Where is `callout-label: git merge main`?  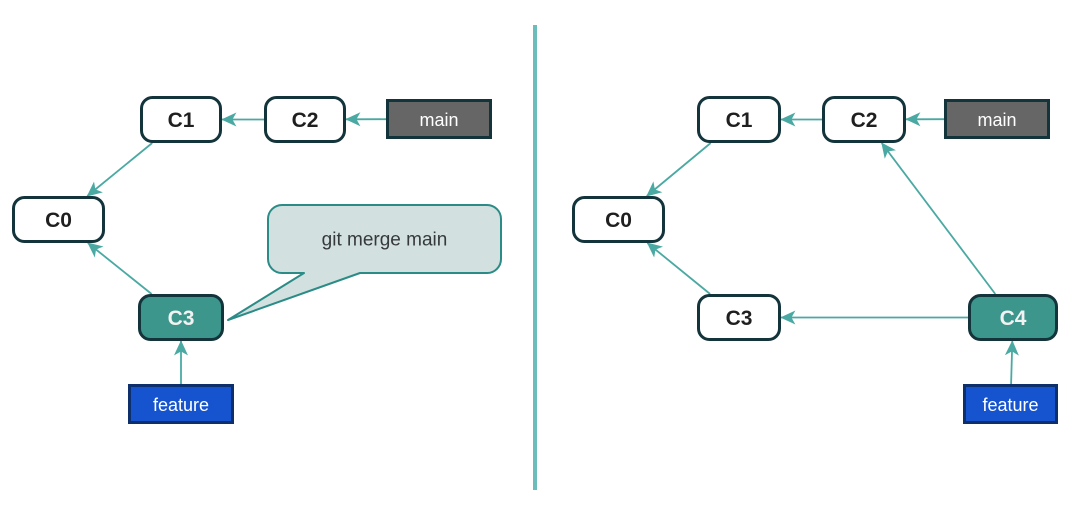 callout-label: git merge main is located at coordinates (385, 240).